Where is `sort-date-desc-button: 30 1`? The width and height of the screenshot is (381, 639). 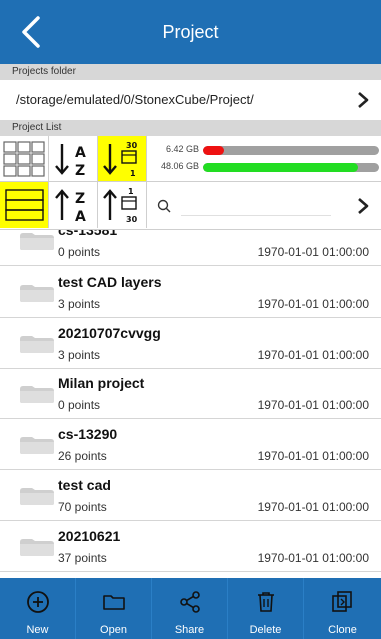
sort-date-desc-button: 30 1 is located at coordinates (122, 159).